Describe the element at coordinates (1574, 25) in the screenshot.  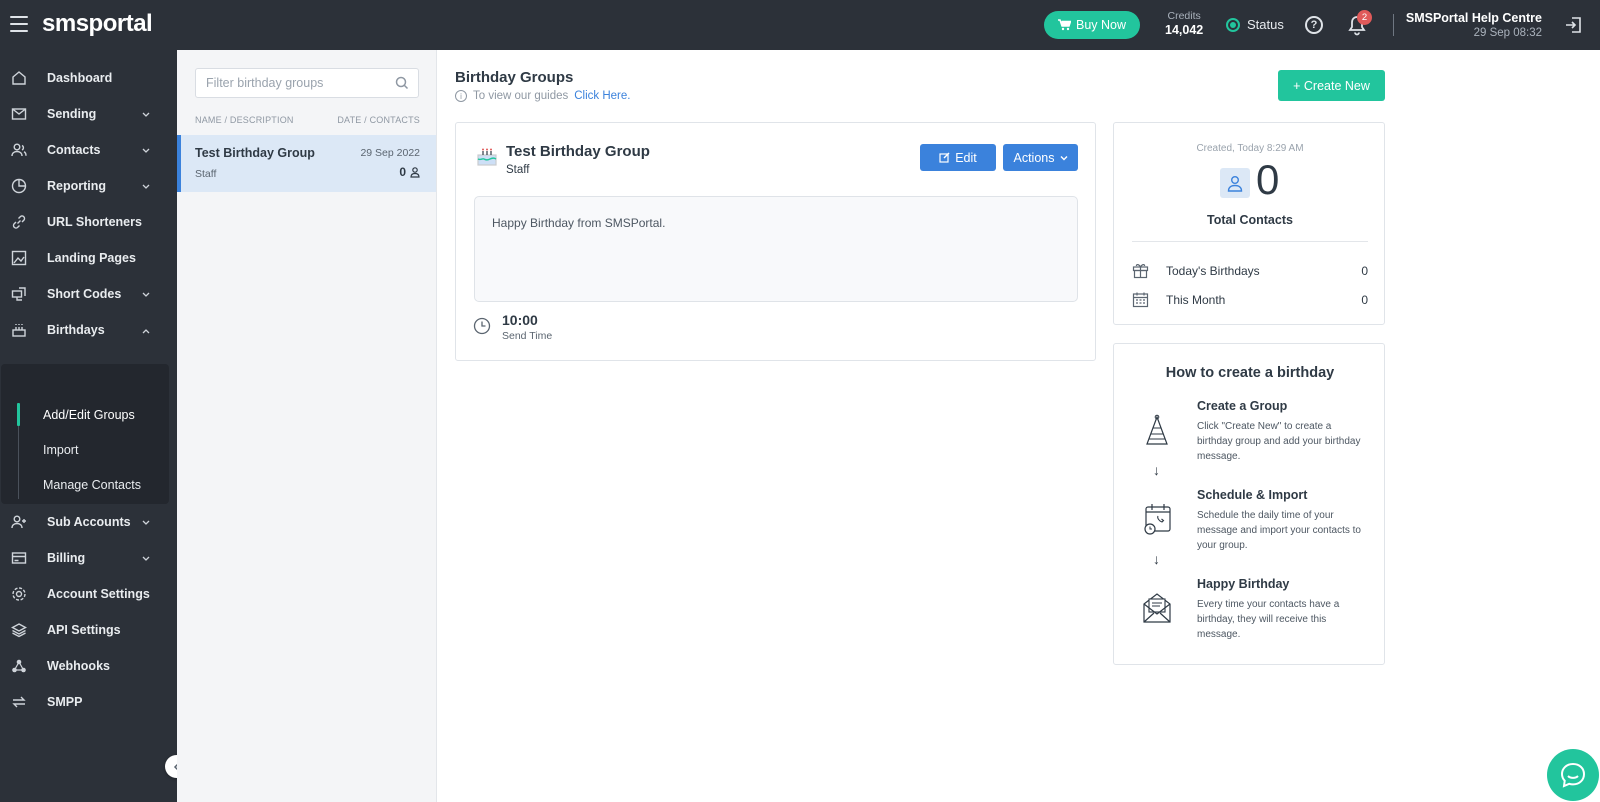
I see `logout-icon` at that location.